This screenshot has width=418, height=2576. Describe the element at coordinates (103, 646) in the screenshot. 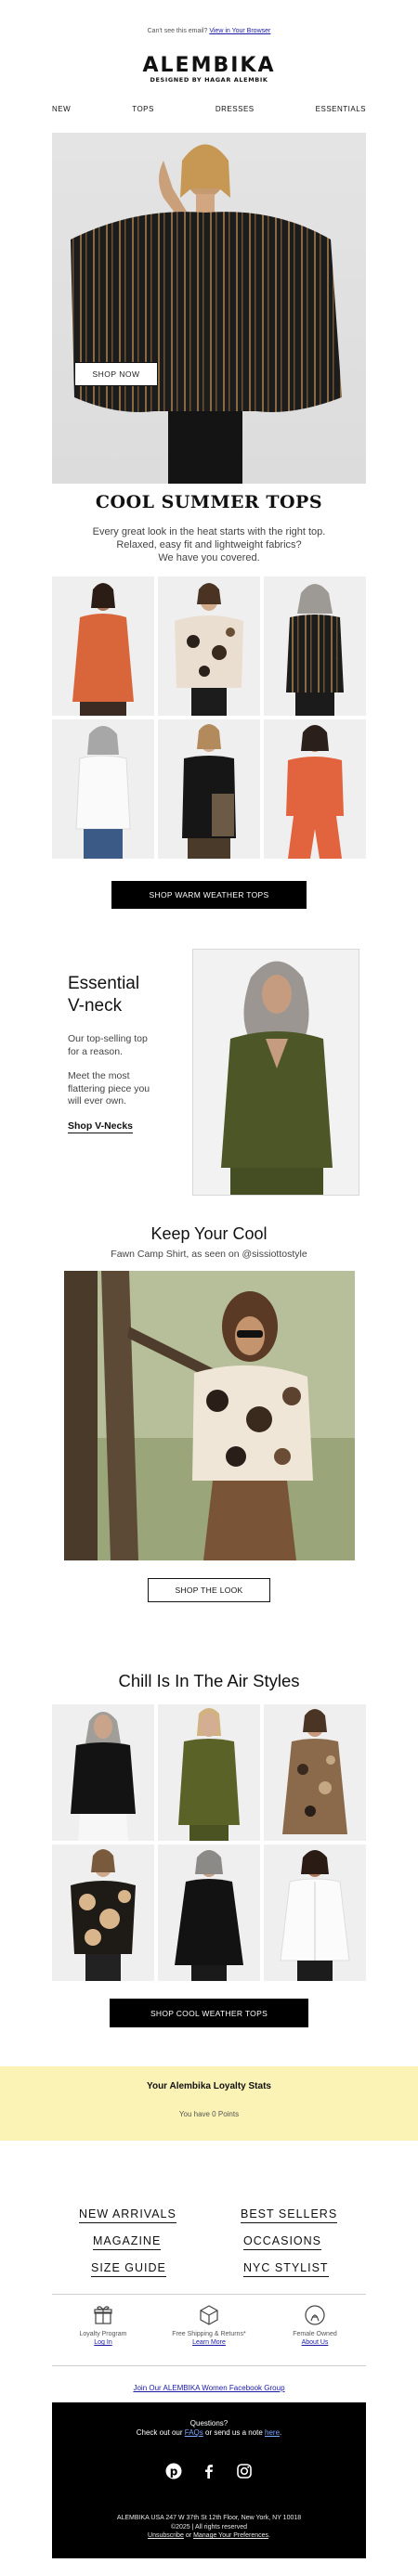

I see `product-tile-orange-tank` at that location.